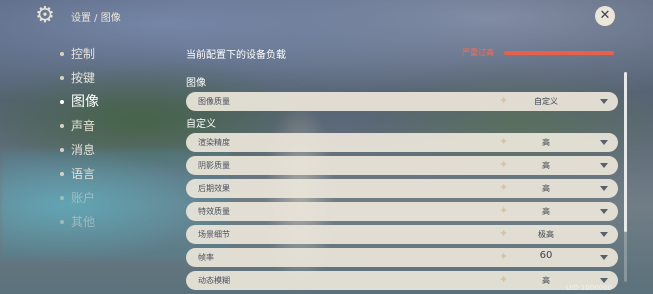  Describe the element at coordinates (201, 124) in the screenshot. I see `section-title-custom: 自定义` at that location.